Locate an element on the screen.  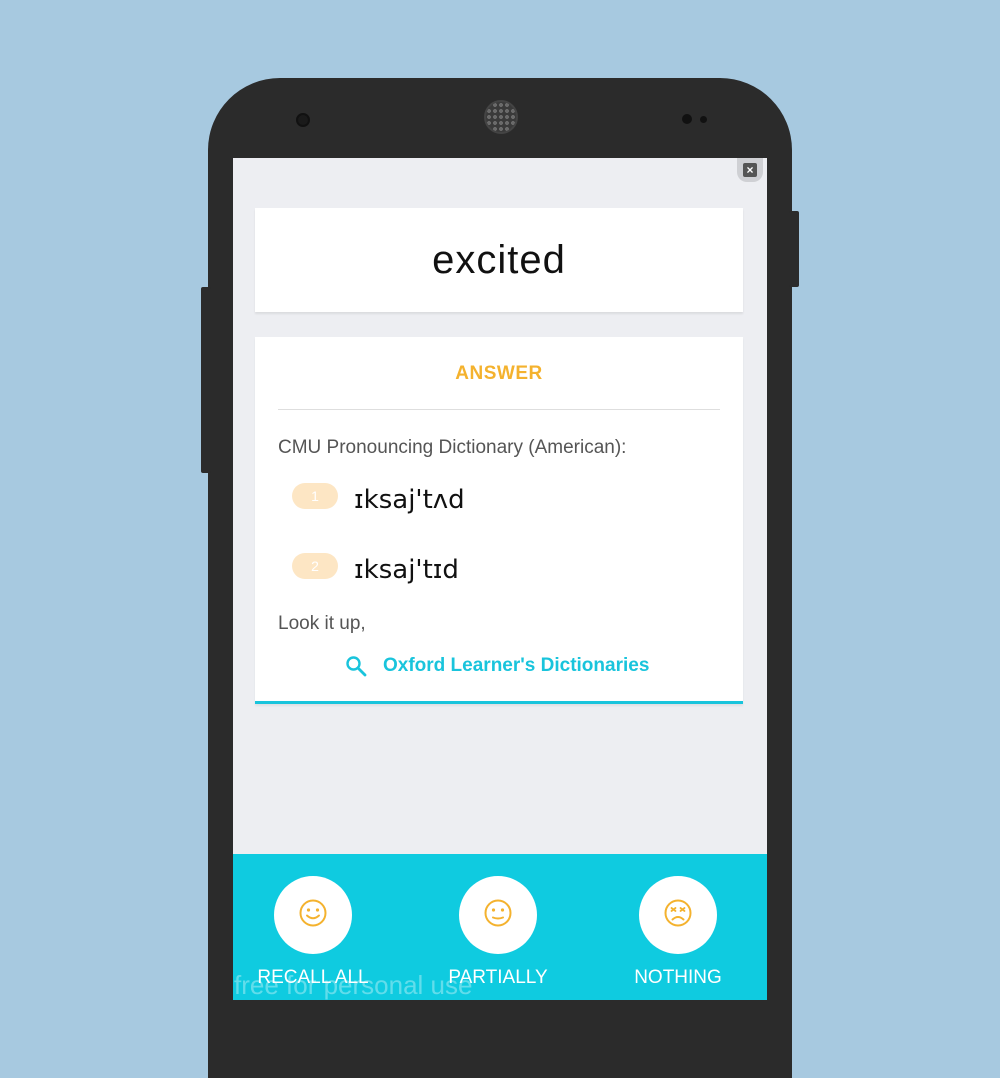
smile-icon is located at coordinates (313, 915).